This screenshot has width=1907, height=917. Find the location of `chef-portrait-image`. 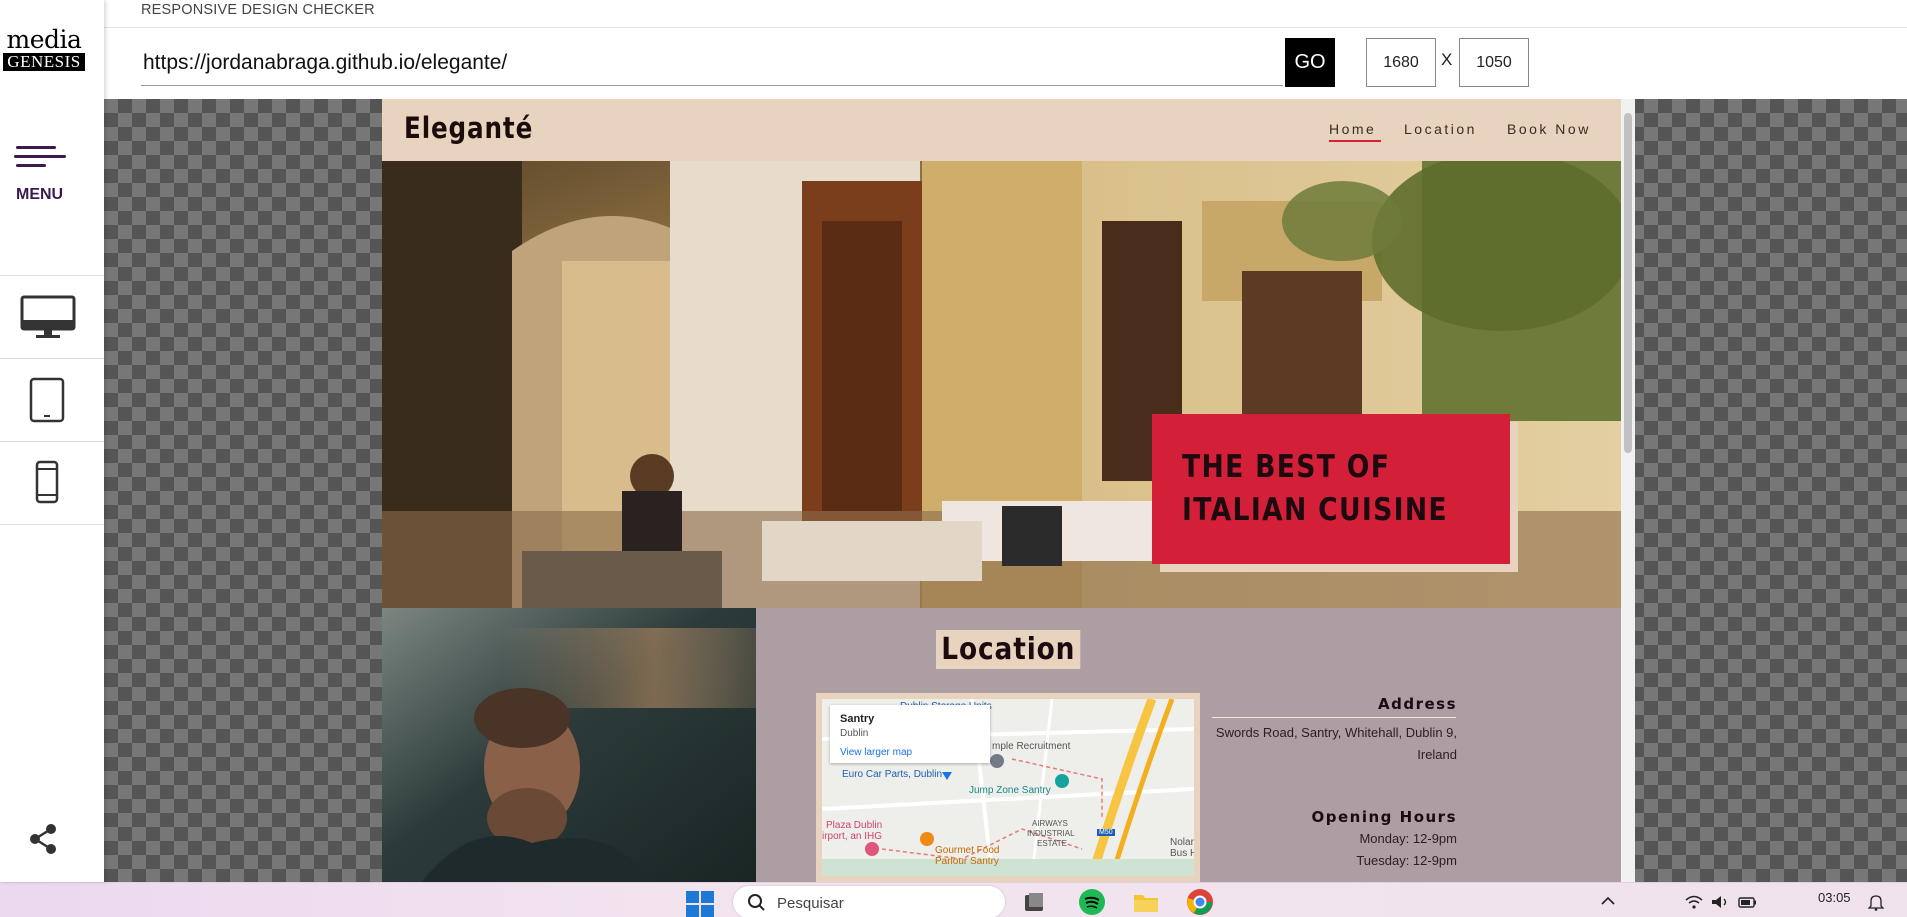

chef-portrait-image is located at coordinates (569, 745).